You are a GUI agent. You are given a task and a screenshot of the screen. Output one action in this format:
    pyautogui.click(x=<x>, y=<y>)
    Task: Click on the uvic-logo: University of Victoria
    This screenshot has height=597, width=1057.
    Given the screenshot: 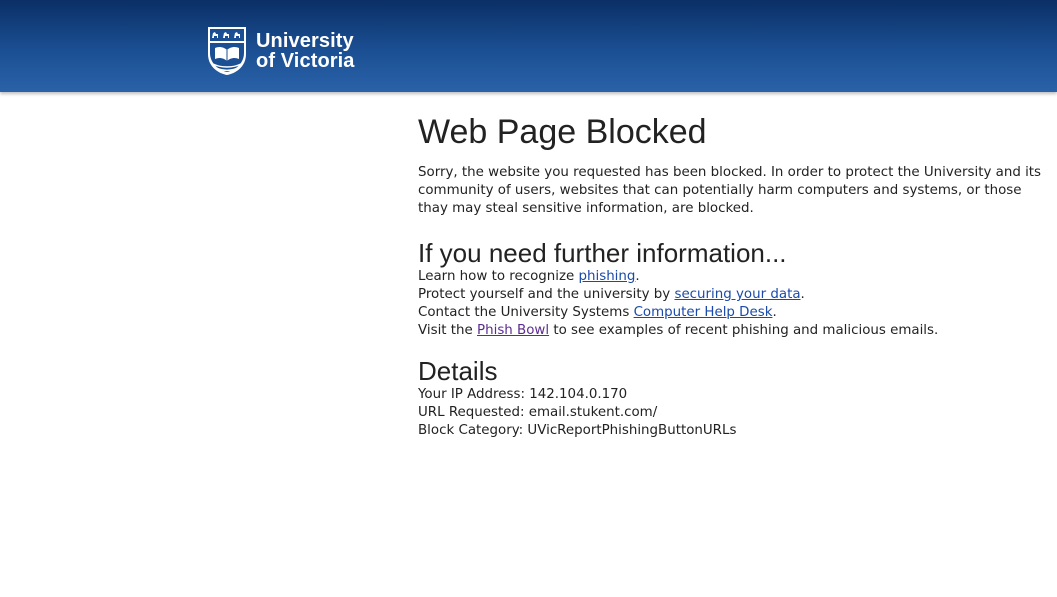 What is the action you would take?
    pyautogui.click(x=281, y=51)
    